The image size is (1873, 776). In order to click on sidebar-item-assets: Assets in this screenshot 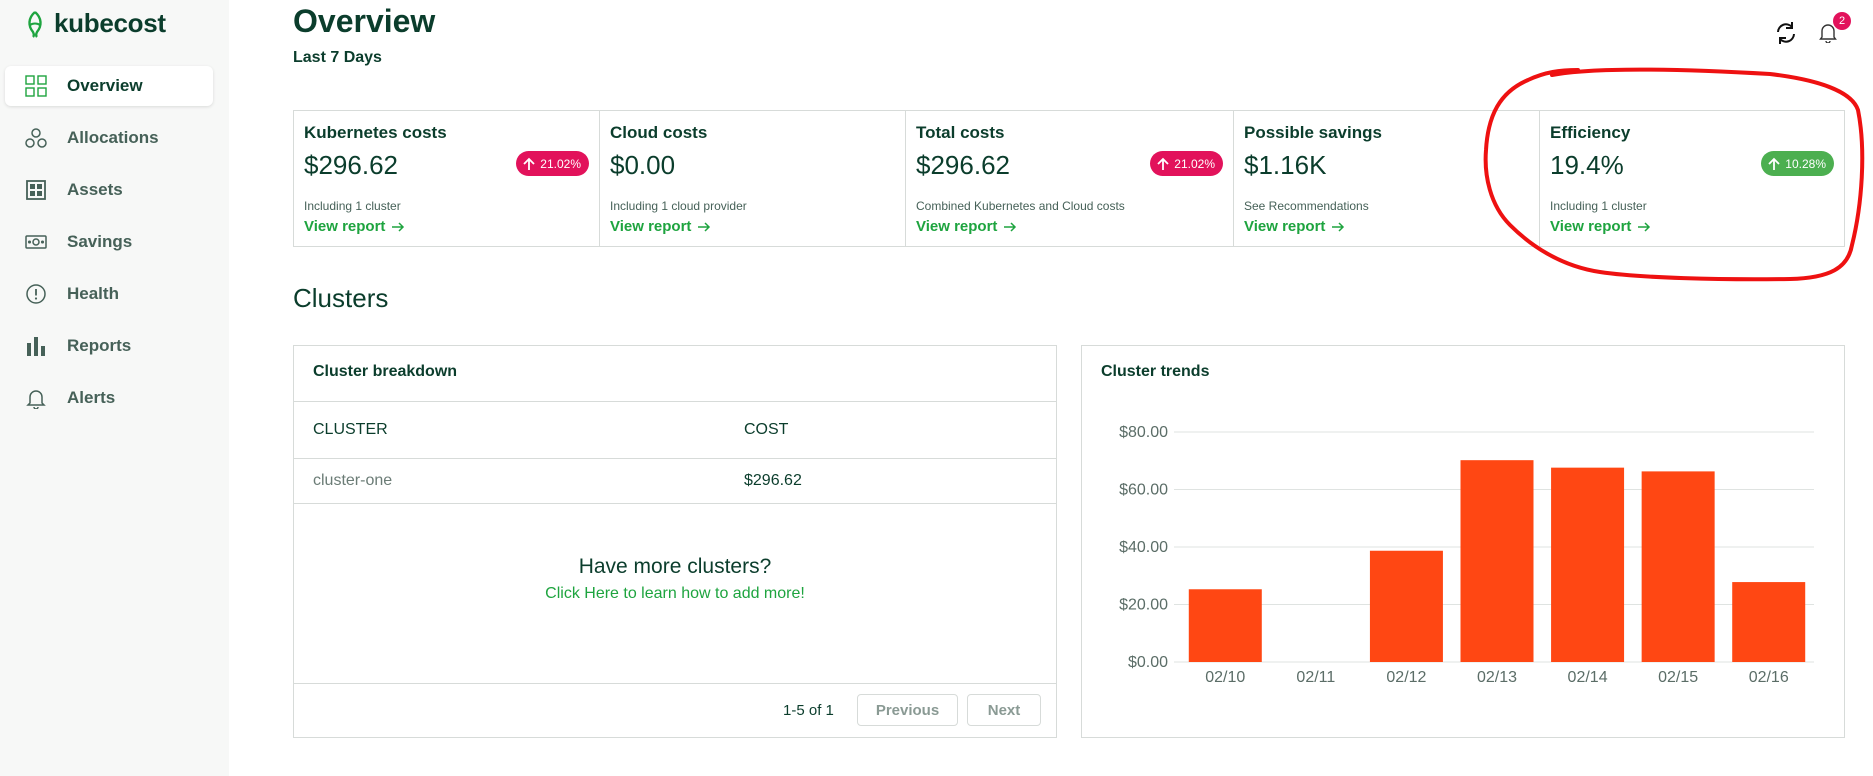, I will do `click(109, 190)`.